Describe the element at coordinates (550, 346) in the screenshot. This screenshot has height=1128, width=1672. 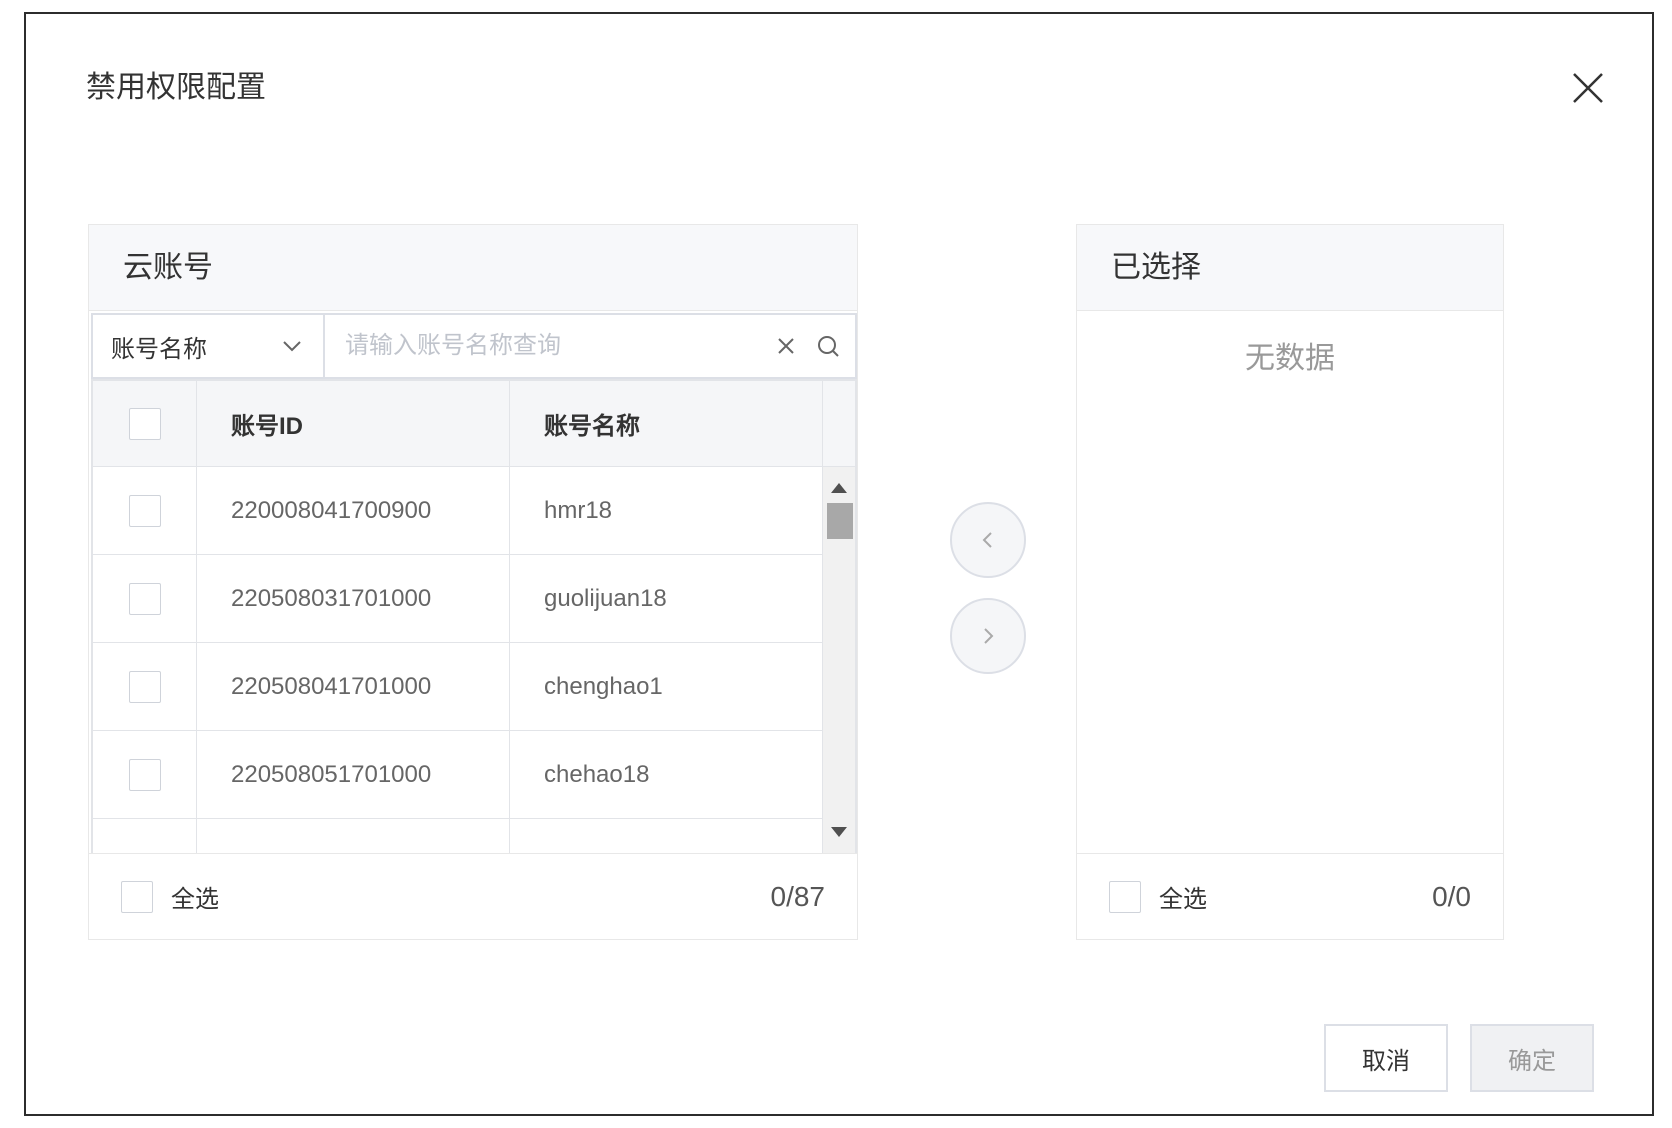
I see `search-input` at that location.